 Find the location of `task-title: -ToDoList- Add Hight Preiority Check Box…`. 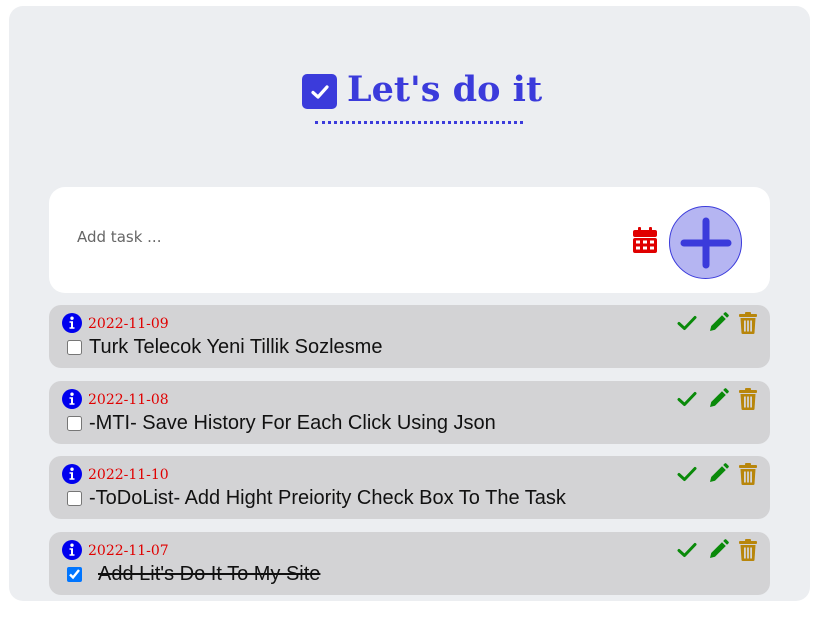

task-title: -ToDoList- Add Hight Preiority Check Box… is located at coordinates (327, 498).